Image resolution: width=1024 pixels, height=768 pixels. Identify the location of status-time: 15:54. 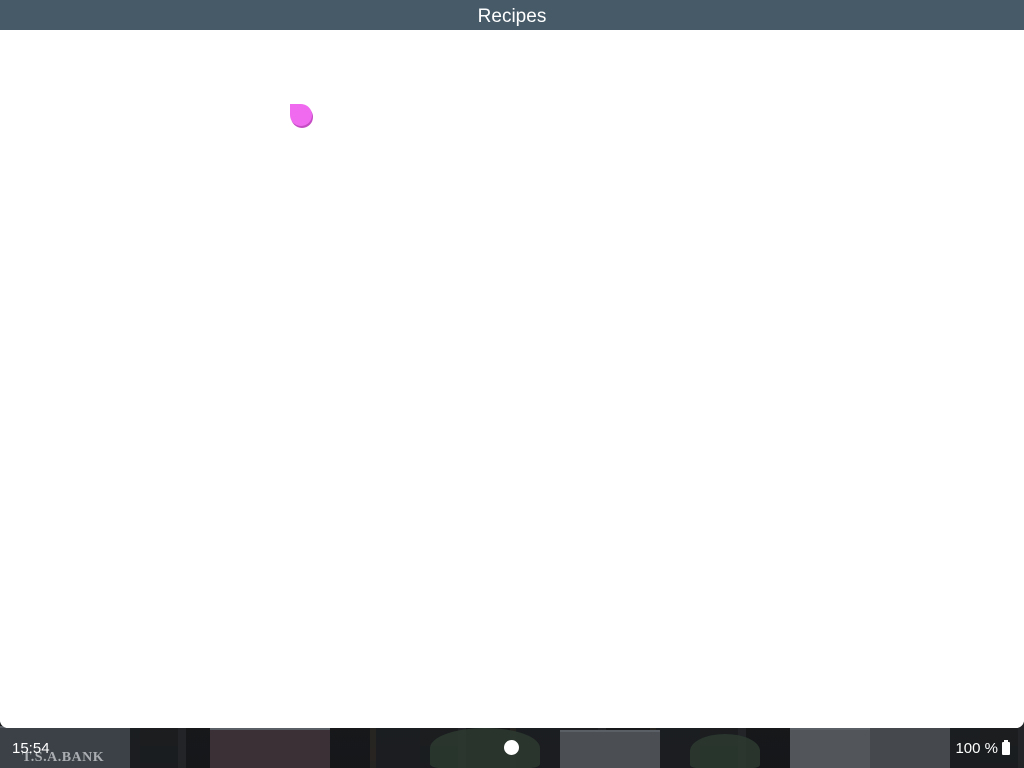
(31, 748).